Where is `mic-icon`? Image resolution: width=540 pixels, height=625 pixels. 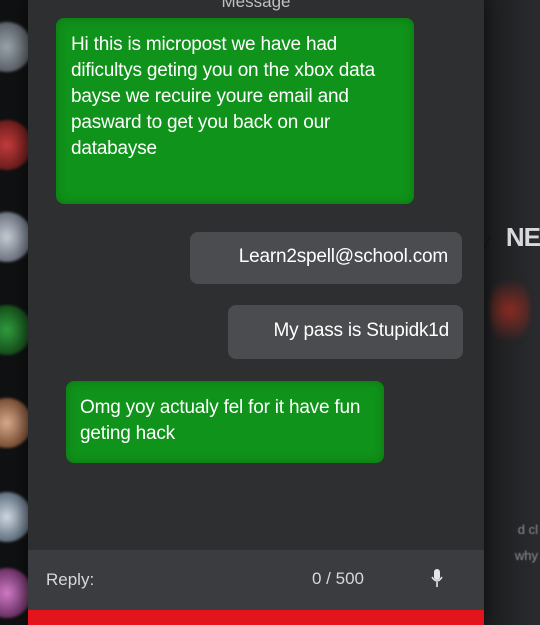
mic-icon is located at coordinates (437, 579).